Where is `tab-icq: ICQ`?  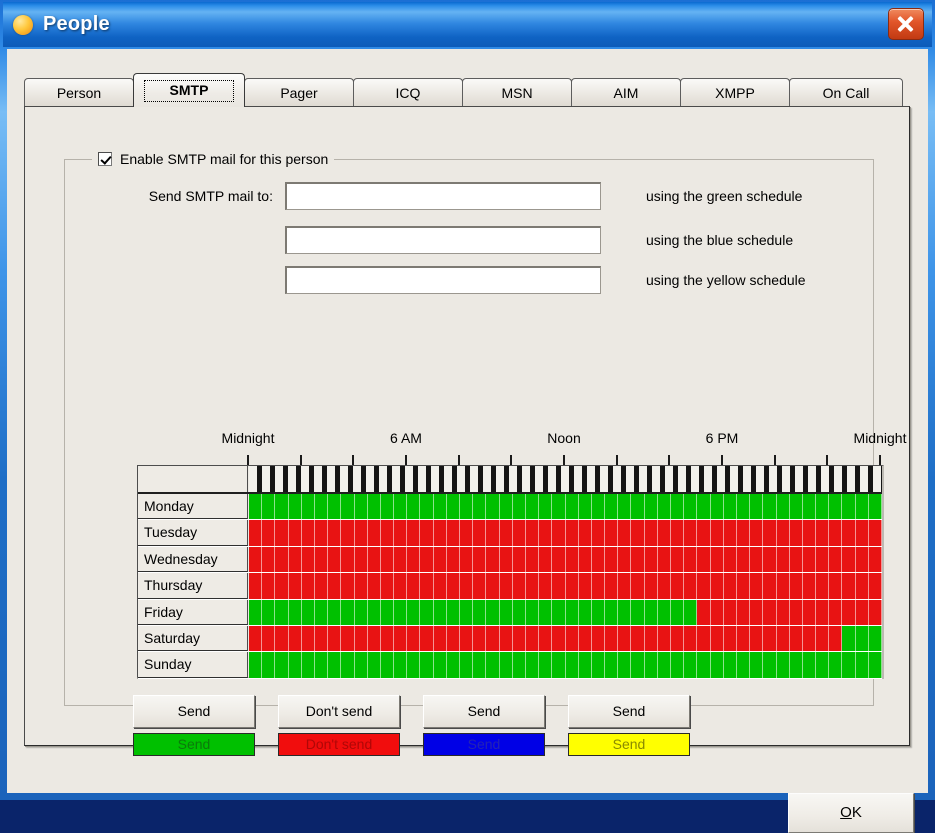 tab-icq: ICQ is located at coordinates (408, 92).